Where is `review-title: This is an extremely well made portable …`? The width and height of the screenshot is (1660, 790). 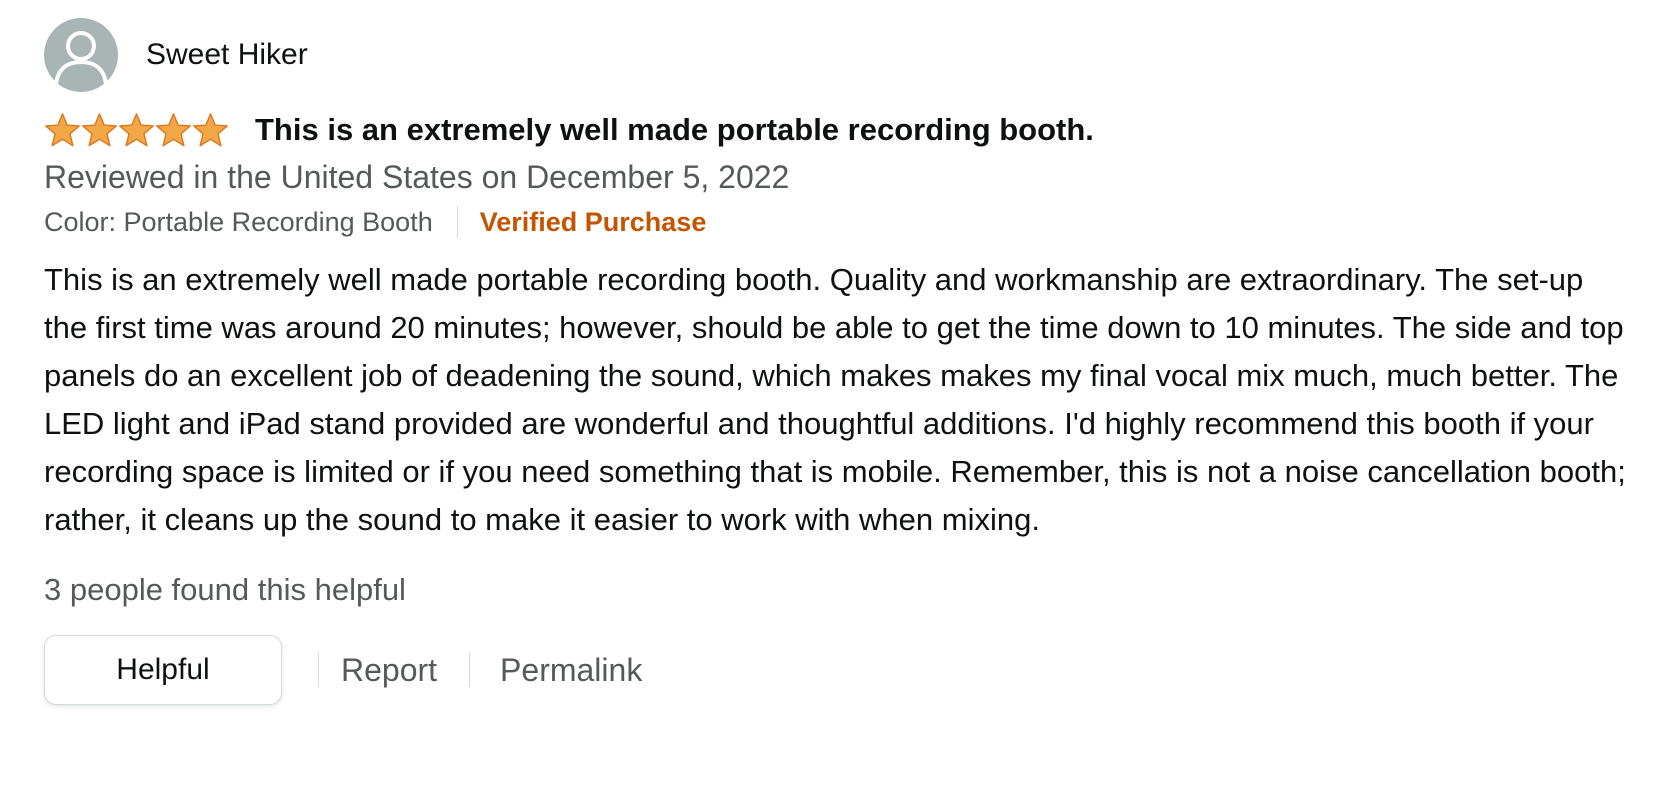
review-title: This is an extremely well made portable … is located at coordinates (674, 130).